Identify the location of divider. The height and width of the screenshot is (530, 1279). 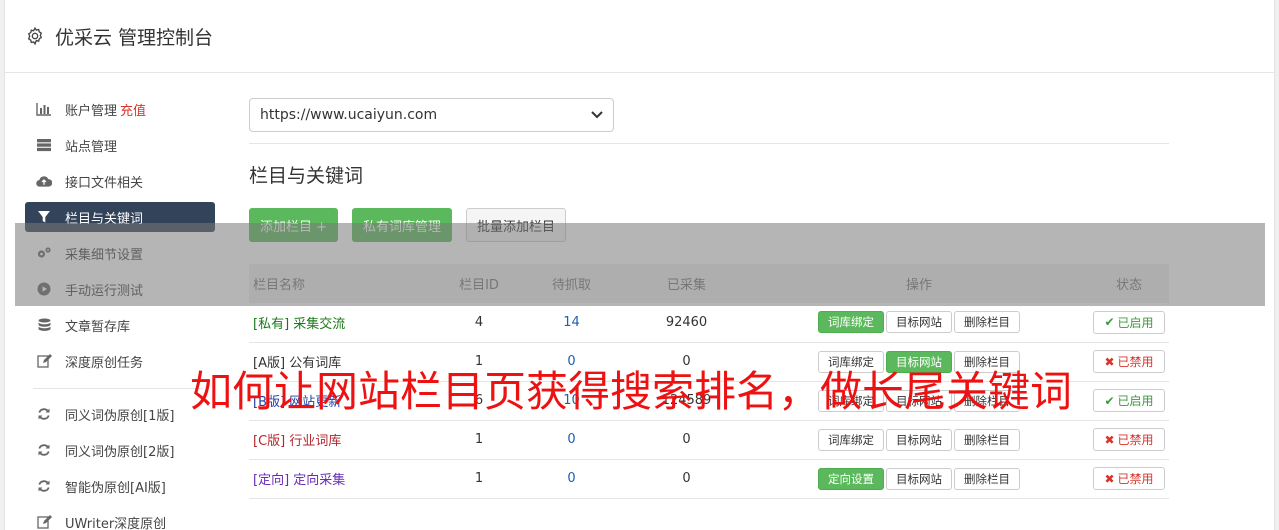
(709, 143).